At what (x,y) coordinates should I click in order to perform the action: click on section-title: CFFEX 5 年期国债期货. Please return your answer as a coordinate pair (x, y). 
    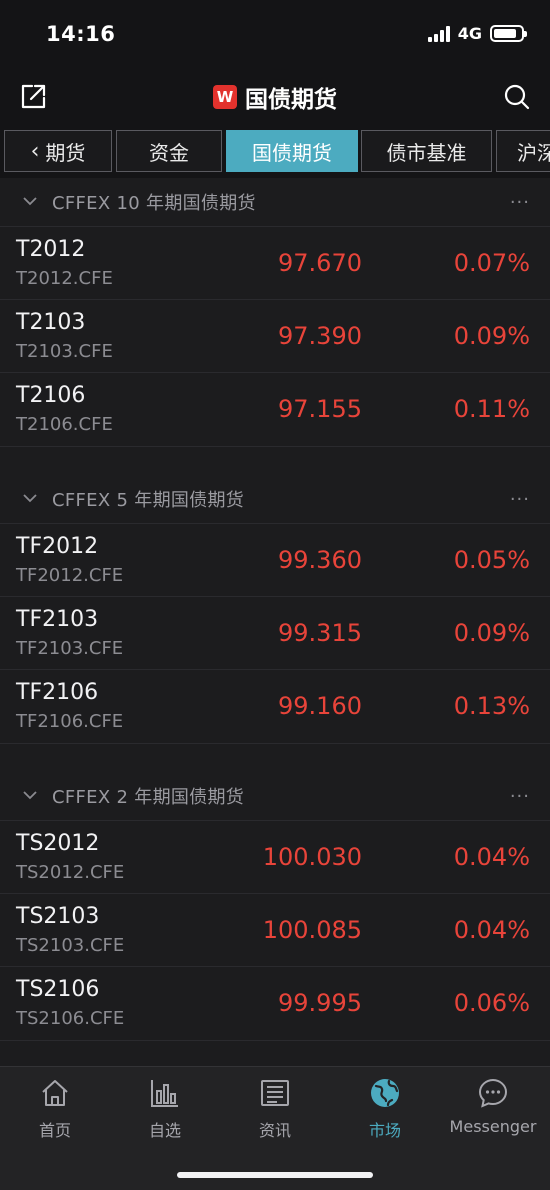
    Looking at the image, I should click on (148, 500).